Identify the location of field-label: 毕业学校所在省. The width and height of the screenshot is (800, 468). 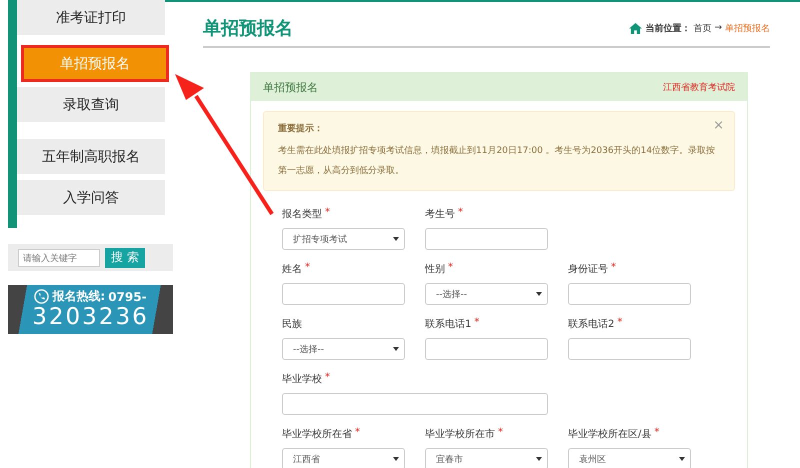
(317, 434).